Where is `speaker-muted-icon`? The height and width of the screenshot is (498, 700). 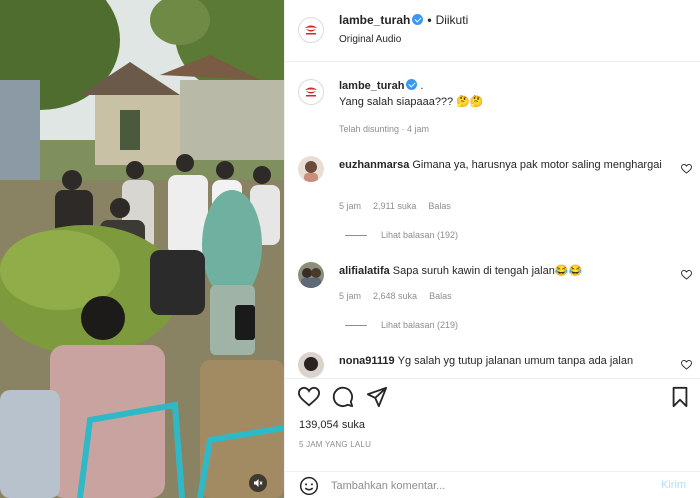
speaker-muted-icon is located at coordinates (258, 483).